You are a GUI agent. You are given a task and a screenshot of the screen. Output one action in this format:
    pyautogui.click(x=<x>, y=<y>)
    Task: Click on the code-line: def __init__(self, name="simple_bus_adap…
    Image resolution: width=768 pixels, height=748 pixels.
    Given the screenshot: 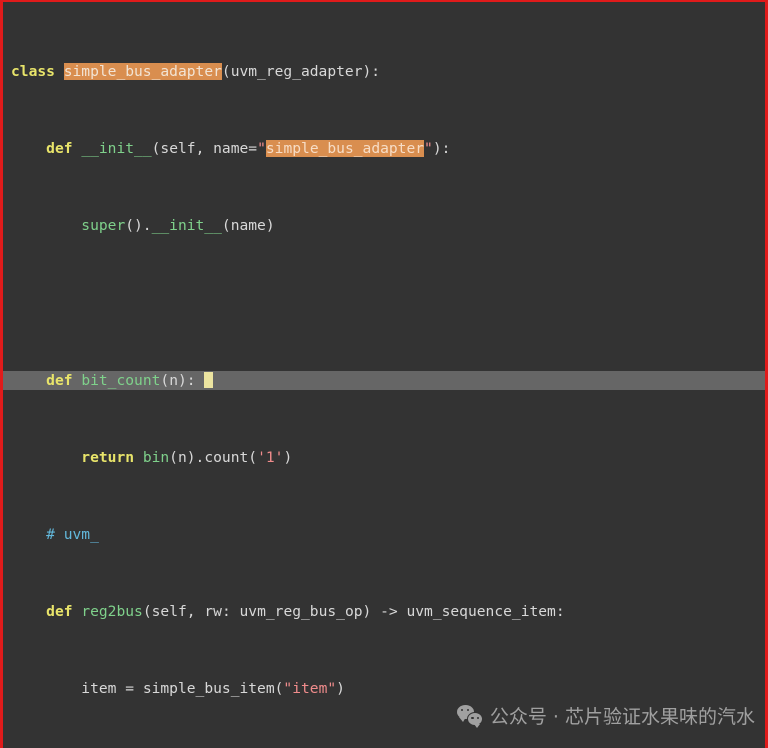 What is the action you would take?
    pyautogui.click(x=384, y=148)
    